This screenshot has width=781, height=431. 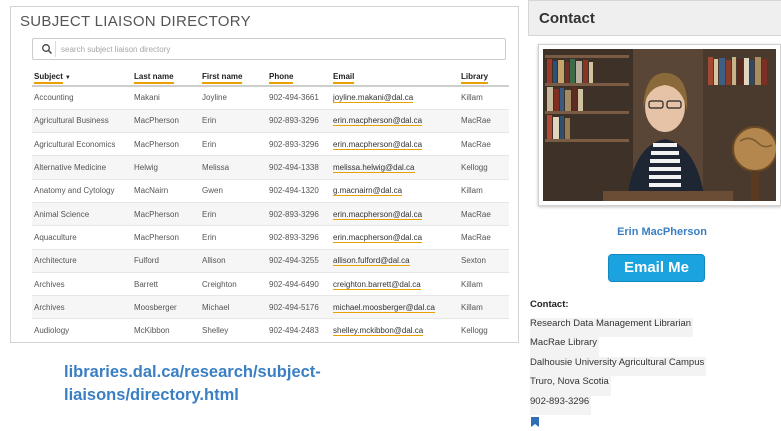 What do you see at coordinates (276, 49) in the screenshot?
I see `search-input` at bounding box center [276, 49].